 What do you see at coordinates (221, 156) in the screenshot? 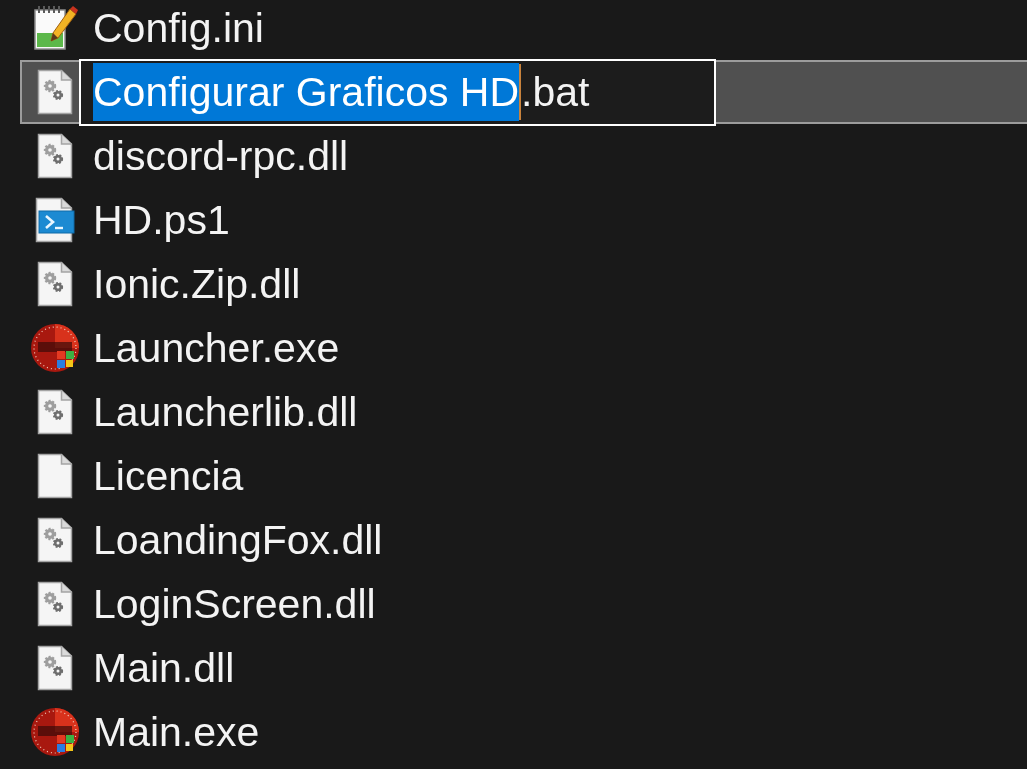
I see `file-name: discord-rpc.dll` at bounding box center [221, 156].